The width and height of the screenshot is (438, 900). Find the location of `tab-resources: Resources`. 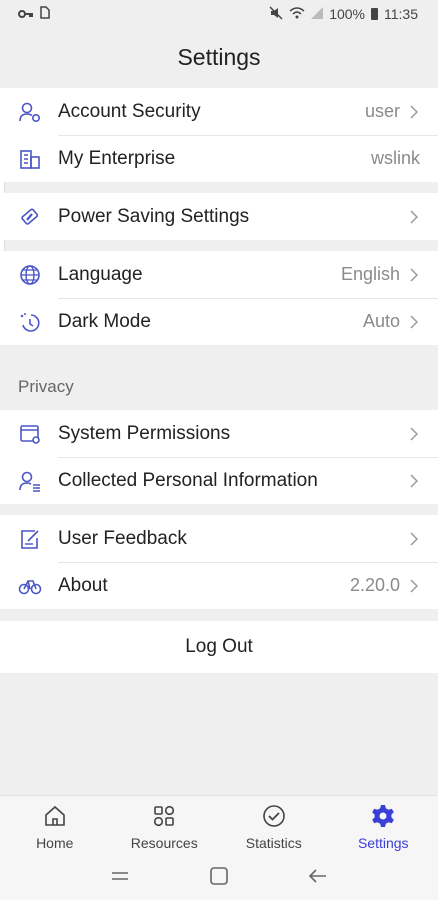

tab-resources: Resources is located at coordinates (165, 827).